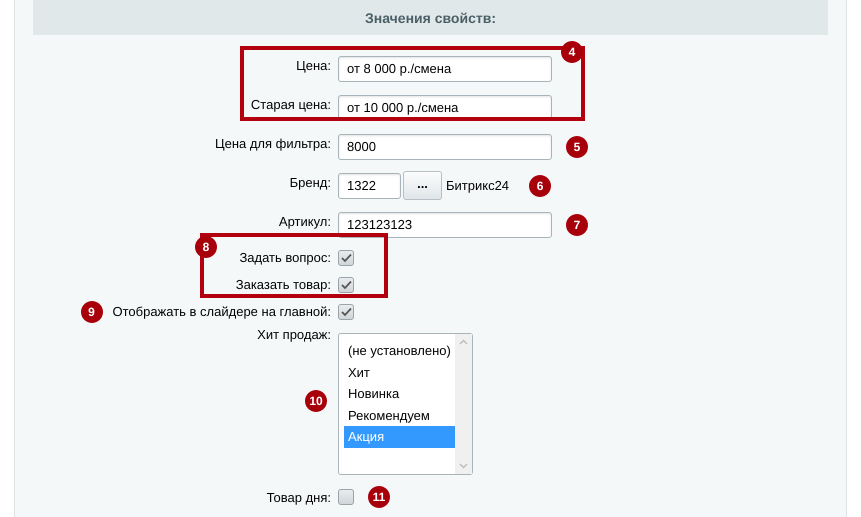 The image size is (861, 517). Describe the element at coordinates (310, 182) in the screenshot. I see `field-label: Бренд:` at that location.